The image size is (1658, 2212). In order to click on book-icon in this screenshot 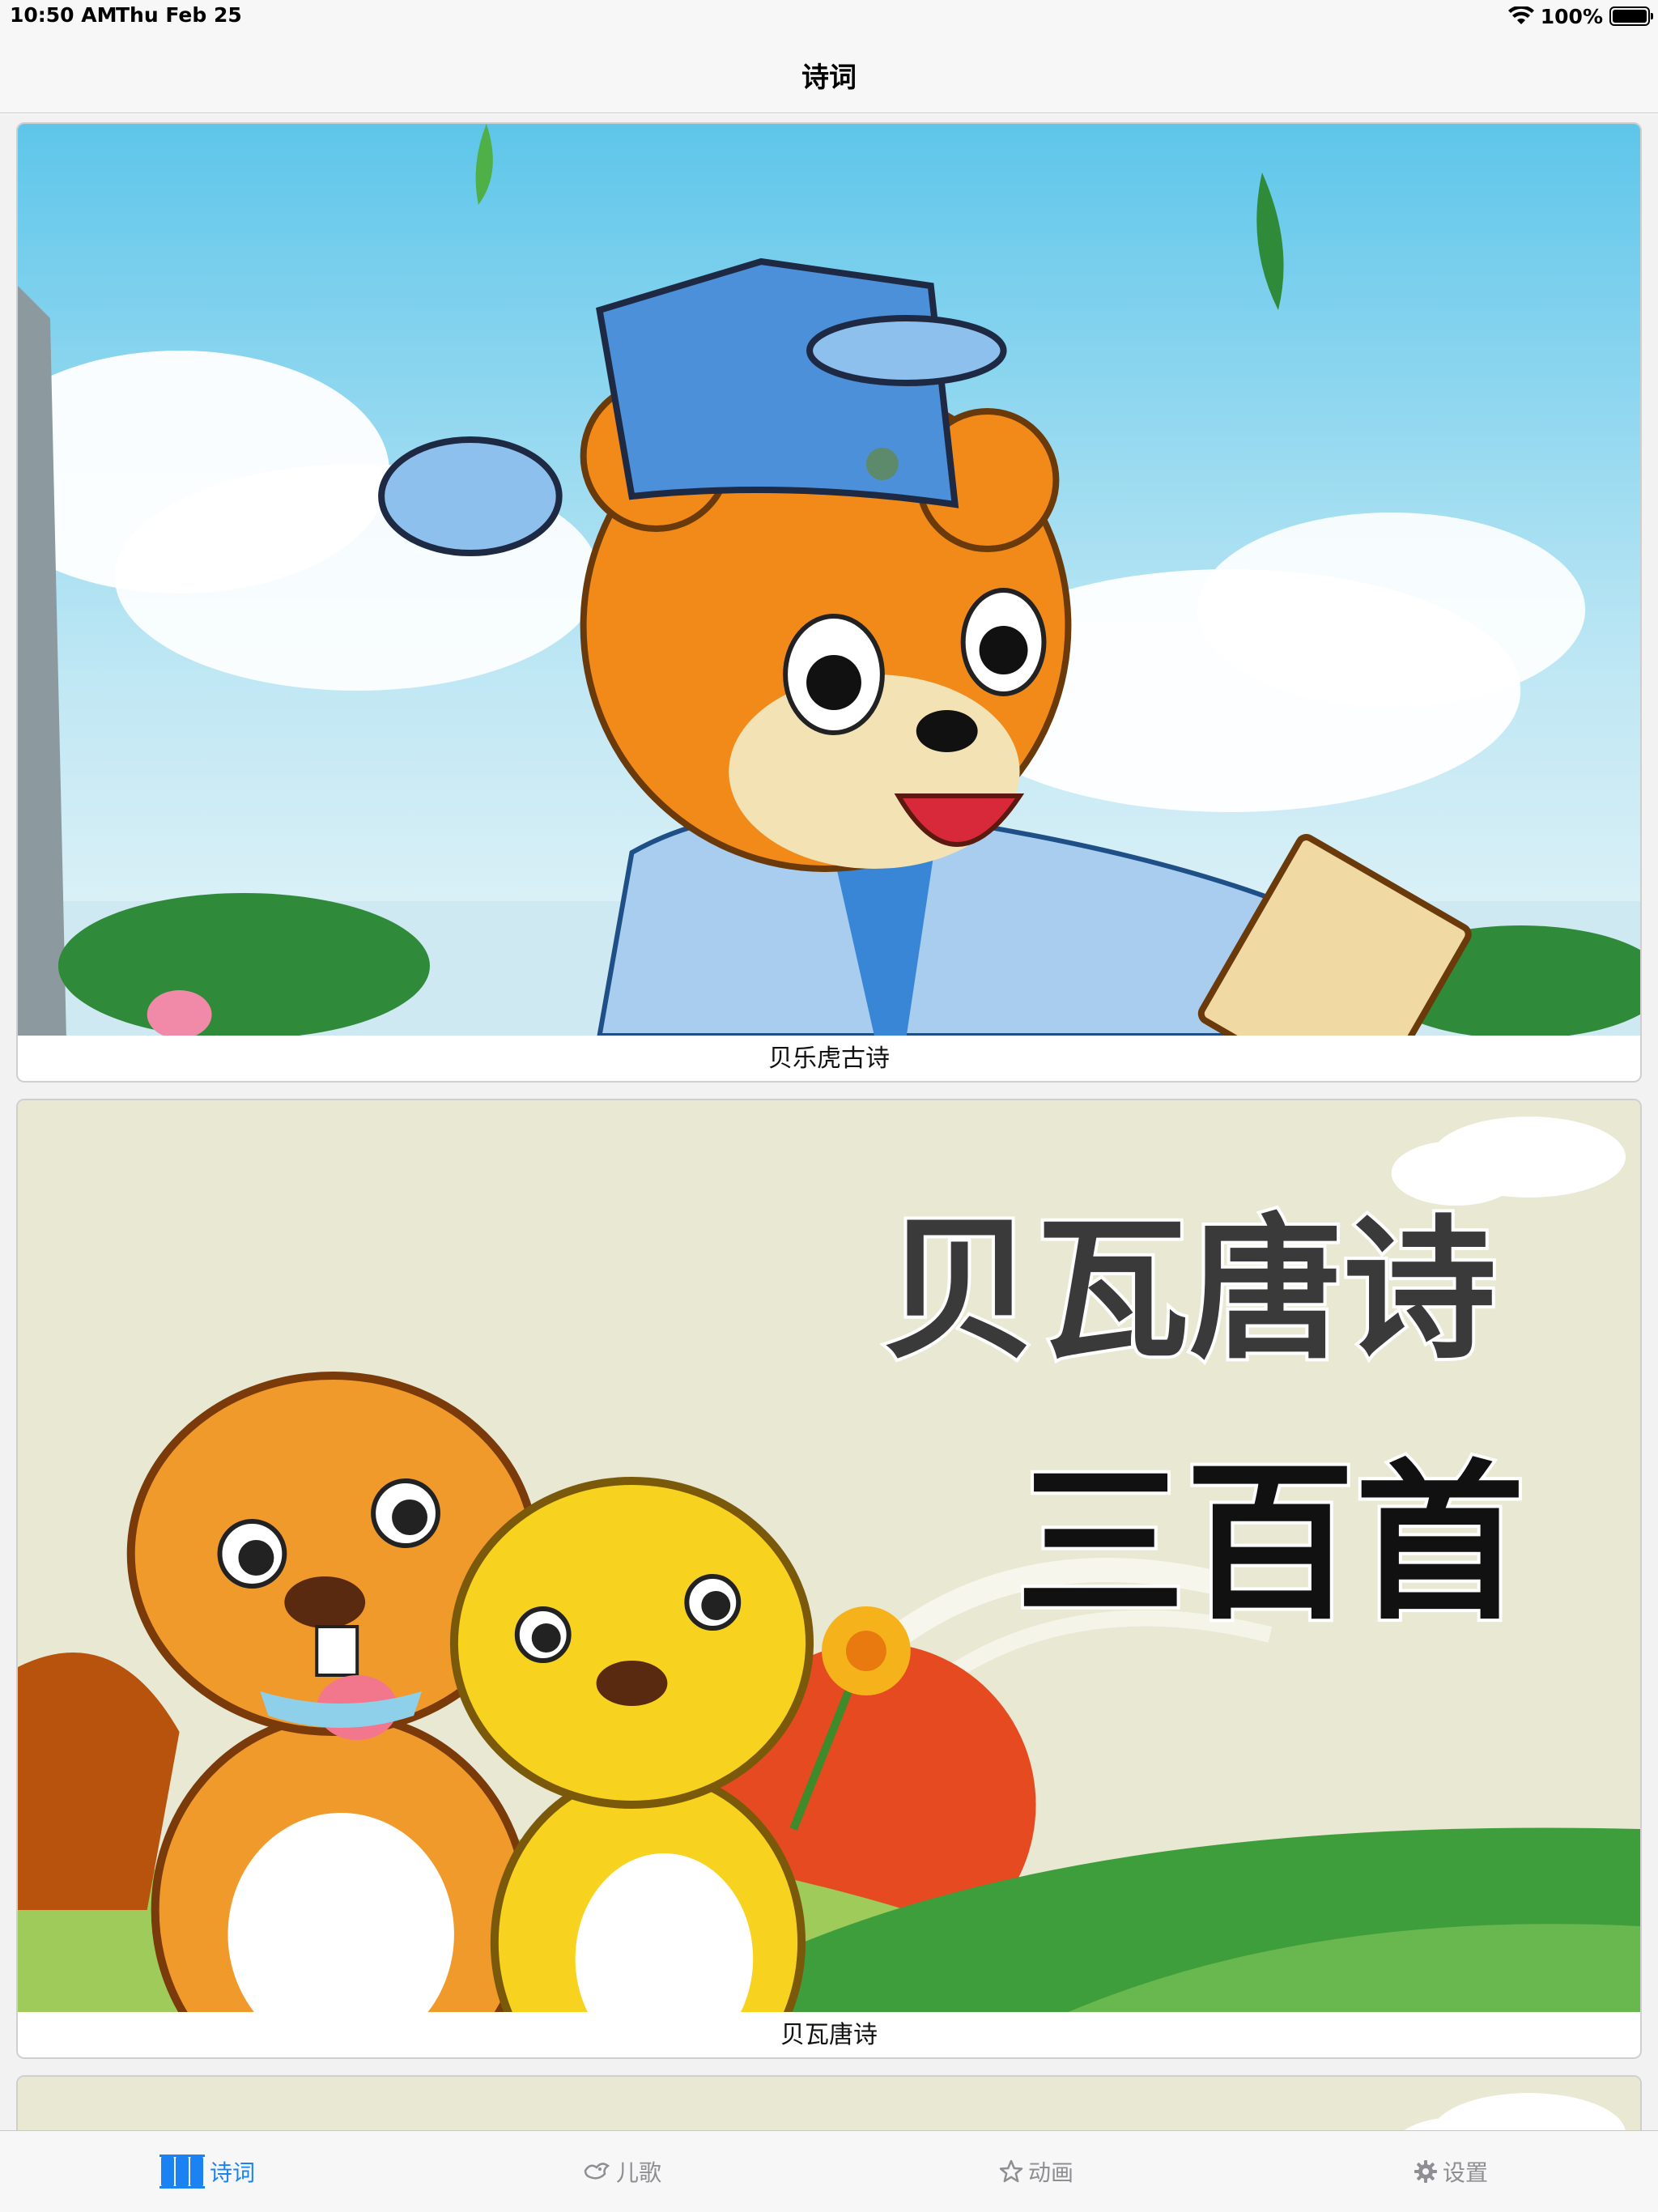, I will do `click(182, 2172)`.